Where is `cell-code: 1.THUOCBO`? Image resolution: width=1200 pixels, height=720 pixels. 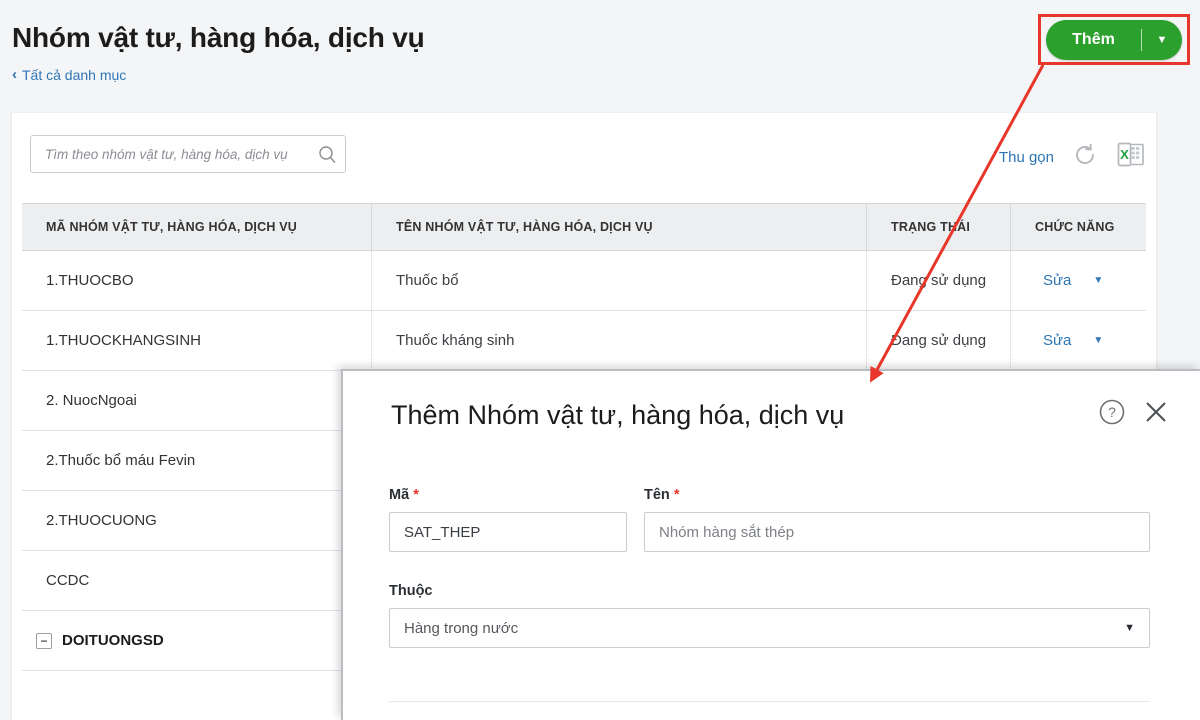
cell-code: 1.THUOCBO is located at coordinates (197, 280).